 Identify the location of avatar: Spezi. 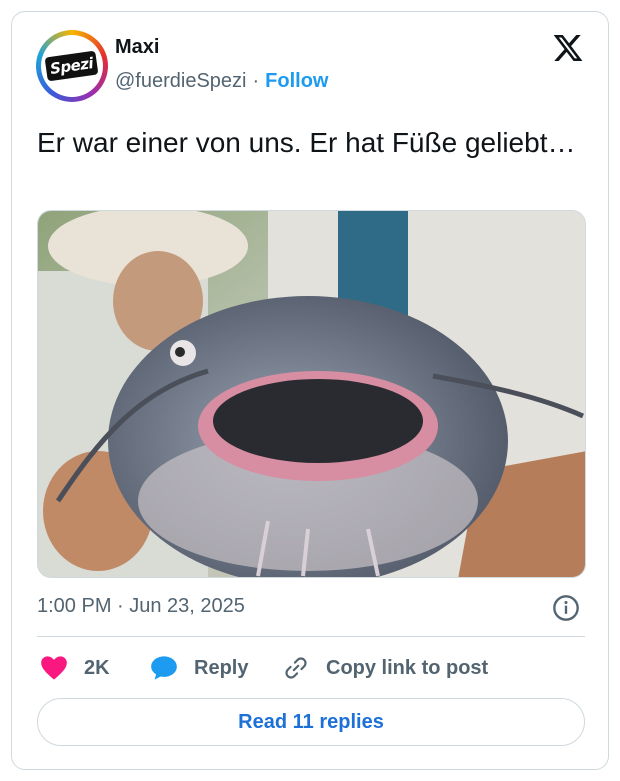
(72, 66).